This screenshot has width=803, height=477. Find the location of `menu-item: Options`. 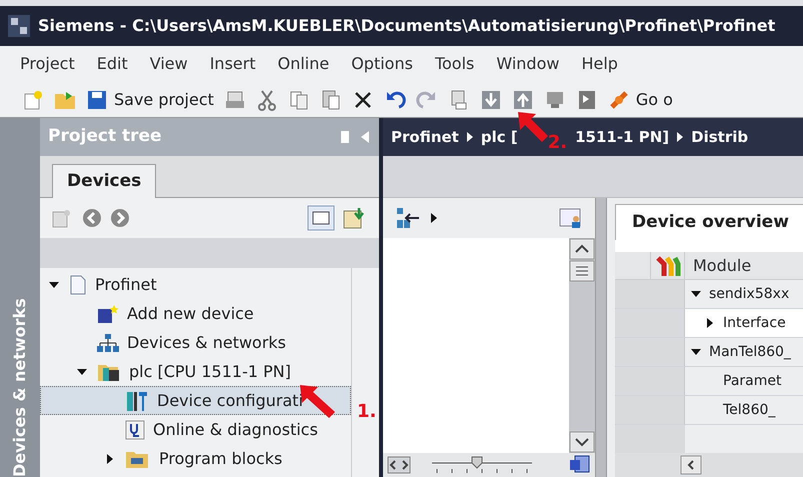

menu-item: Options is located at coordinates (382, 64).